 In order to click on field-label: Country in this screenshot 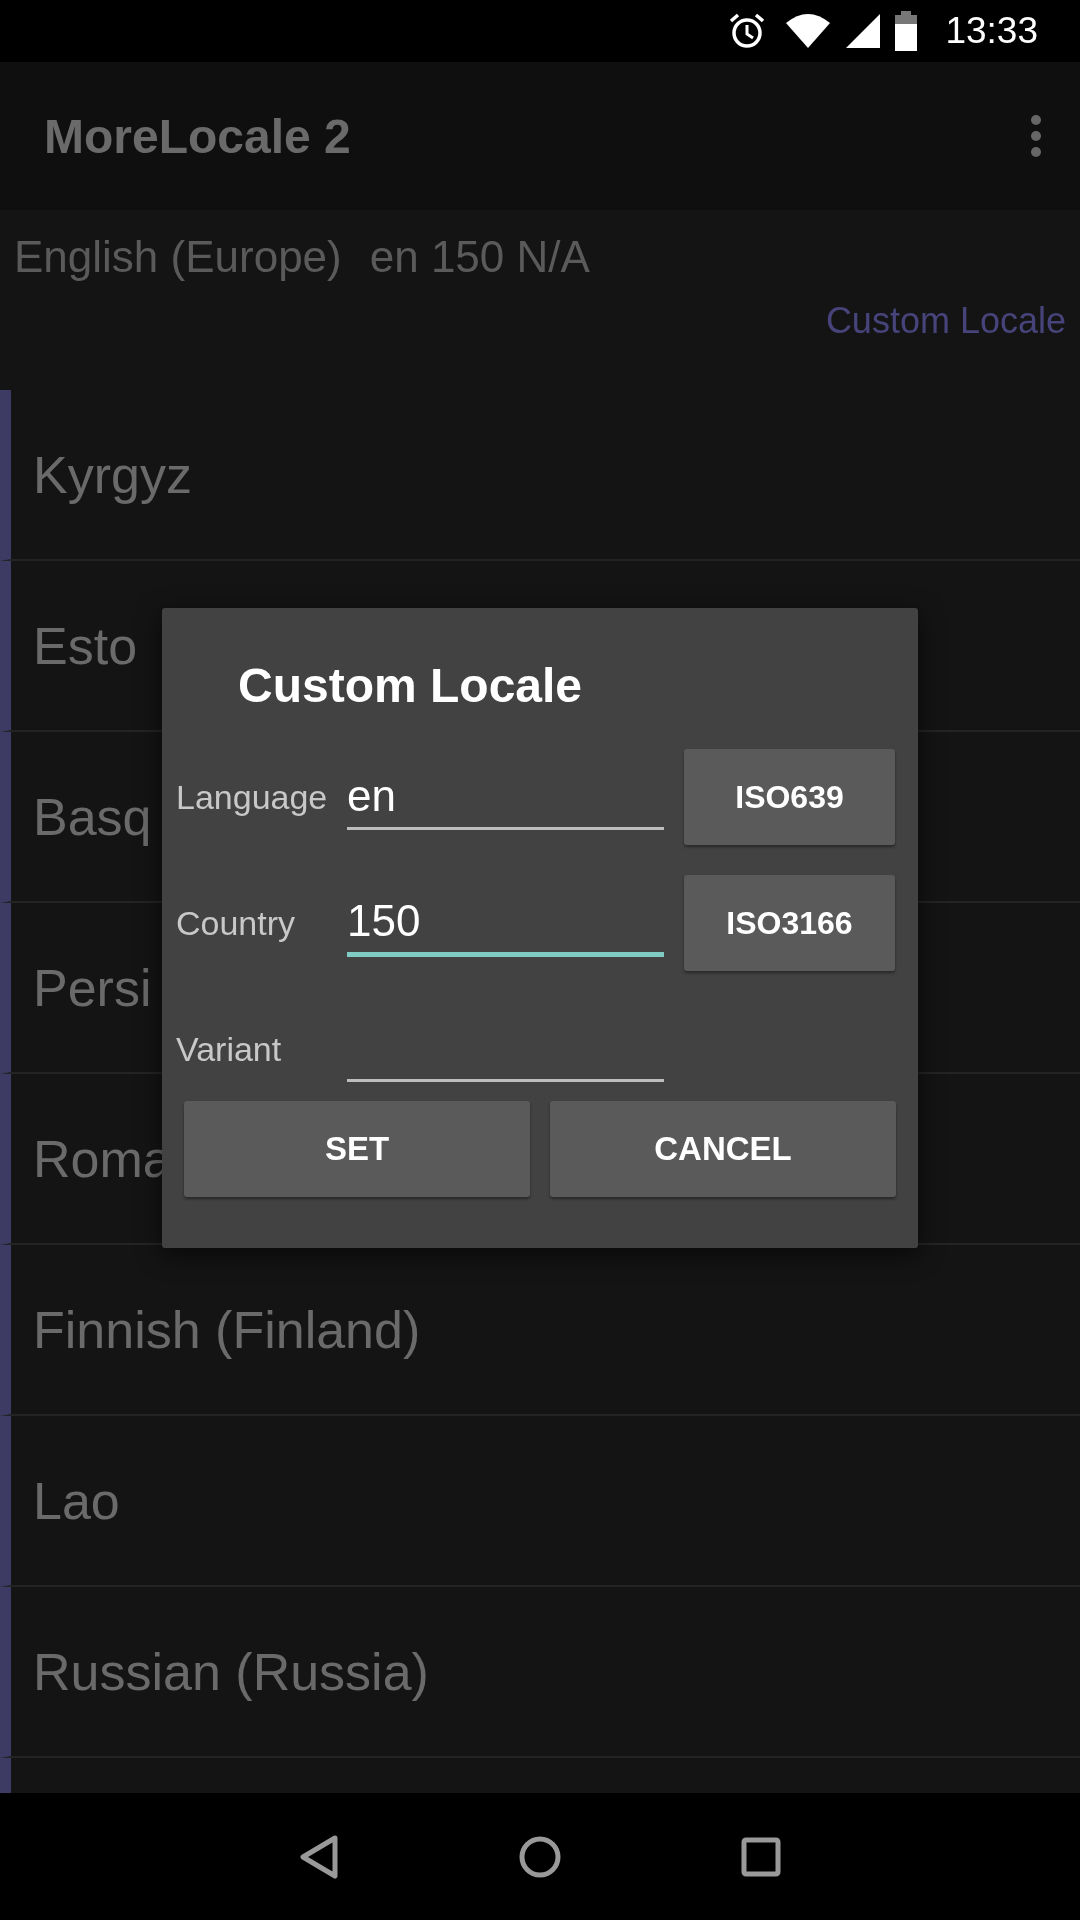, I will do `click(236, 923)`.